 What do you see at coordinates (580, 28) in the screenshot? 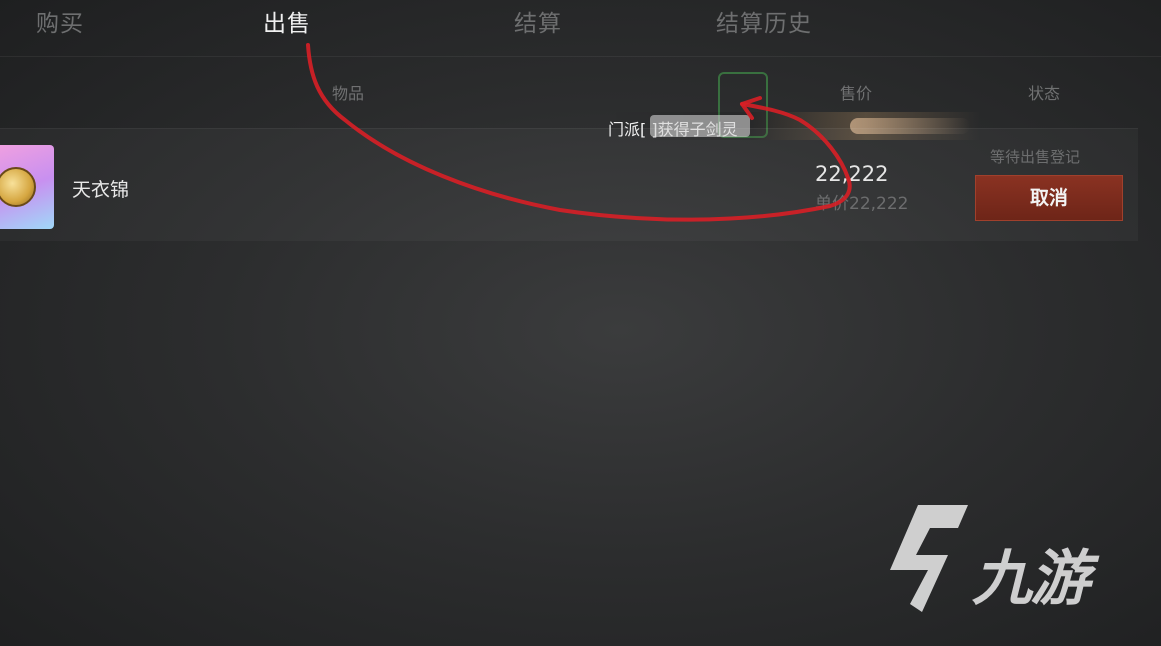
I see `tab-bar: 购买 出售 结算 结算历史` at bounding box center [580, 28].